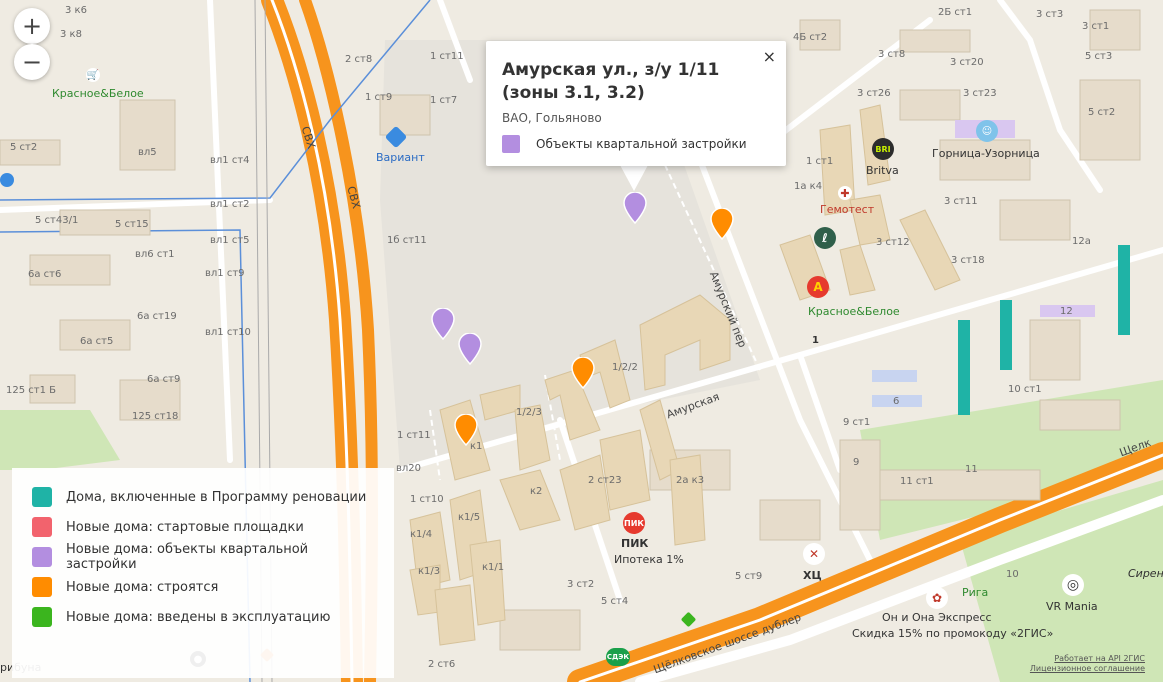  I want to click on building-label: 3 ст20, so click(967, 62).